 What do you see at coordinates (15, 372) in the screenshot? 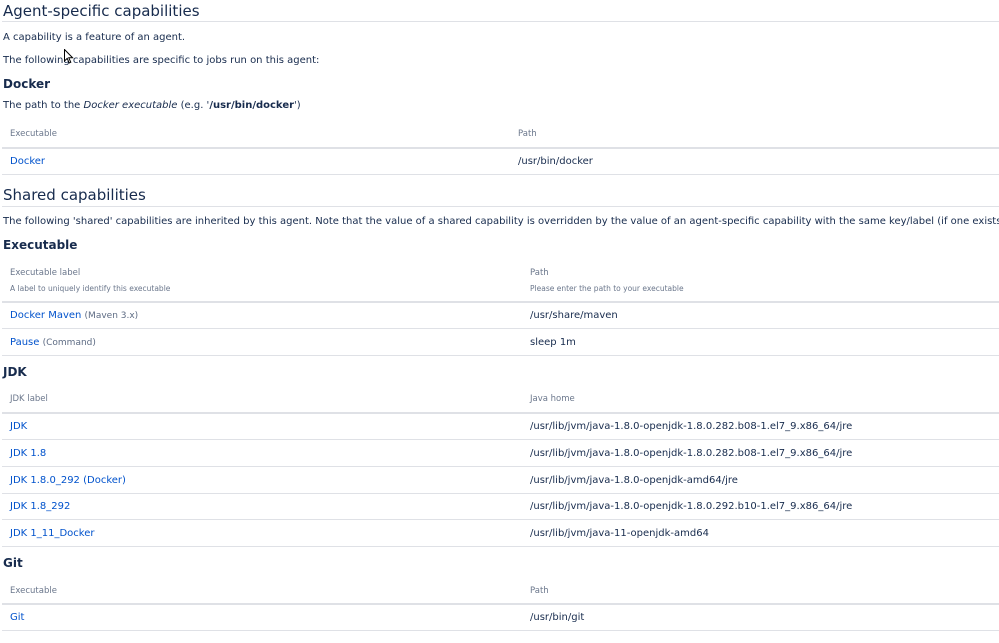
I see `jdk-heading: JDK` at bounding box center [15, 372].